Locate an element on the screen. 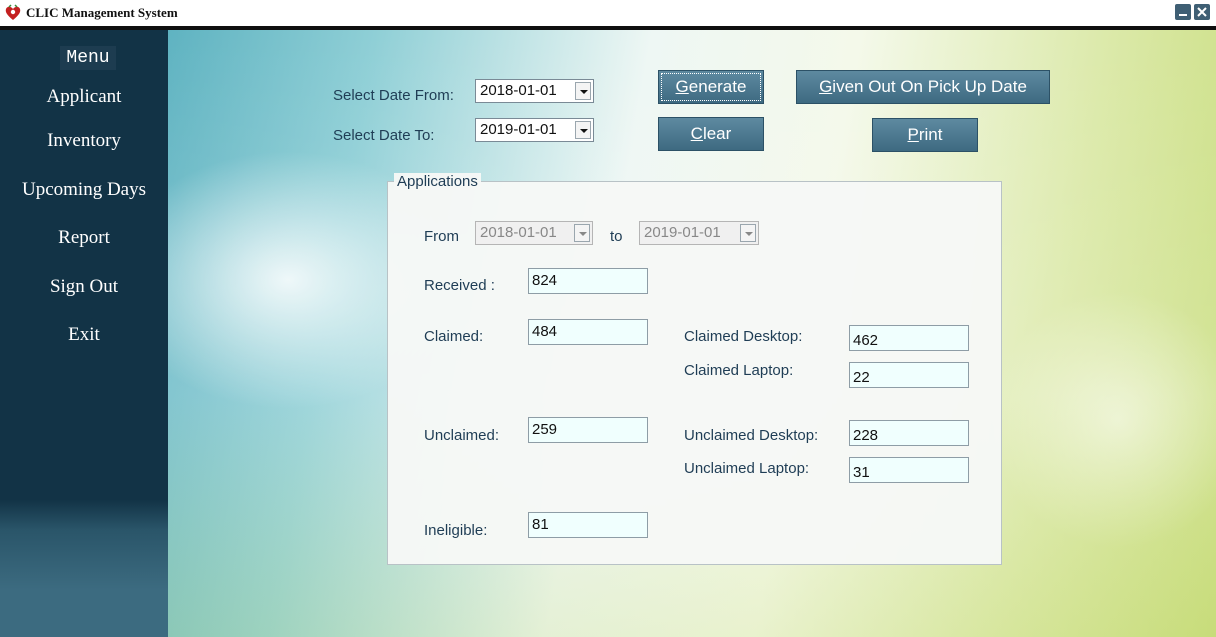  sidebar-item-inventory: Inventory is located at coordinates (84, 141).